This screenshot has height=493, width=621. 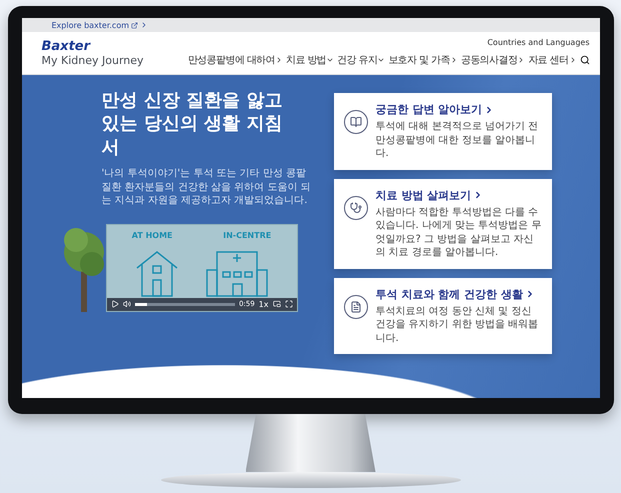 What do you see at coordinates (585, 60) in the screenshot?
I see `search-icon` at bounding box center [585, 60].